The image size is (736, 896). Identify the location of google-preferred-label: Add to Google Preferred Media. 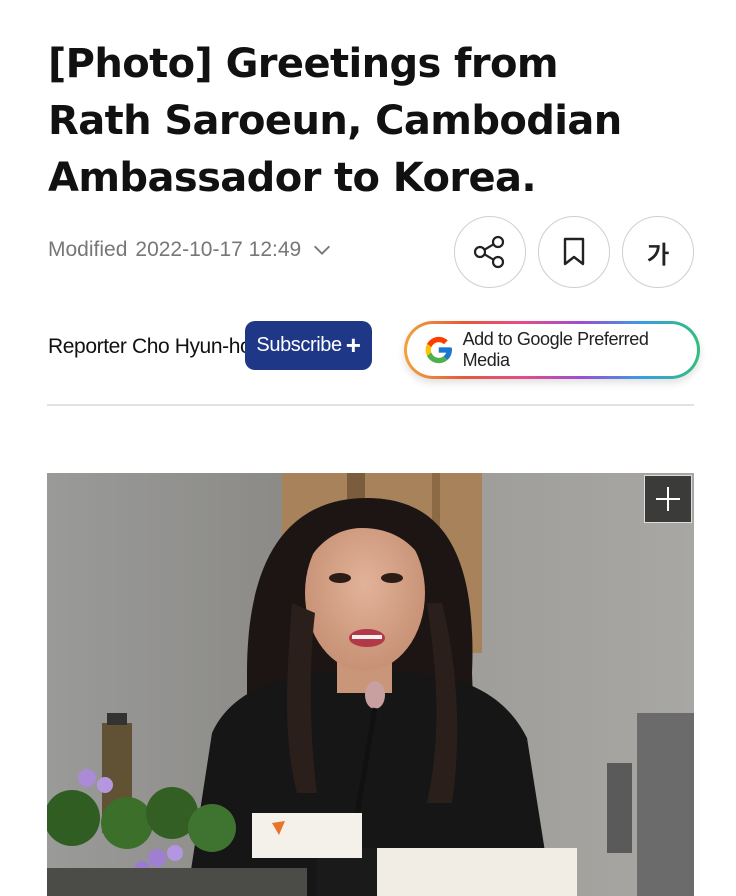
(555, 349).